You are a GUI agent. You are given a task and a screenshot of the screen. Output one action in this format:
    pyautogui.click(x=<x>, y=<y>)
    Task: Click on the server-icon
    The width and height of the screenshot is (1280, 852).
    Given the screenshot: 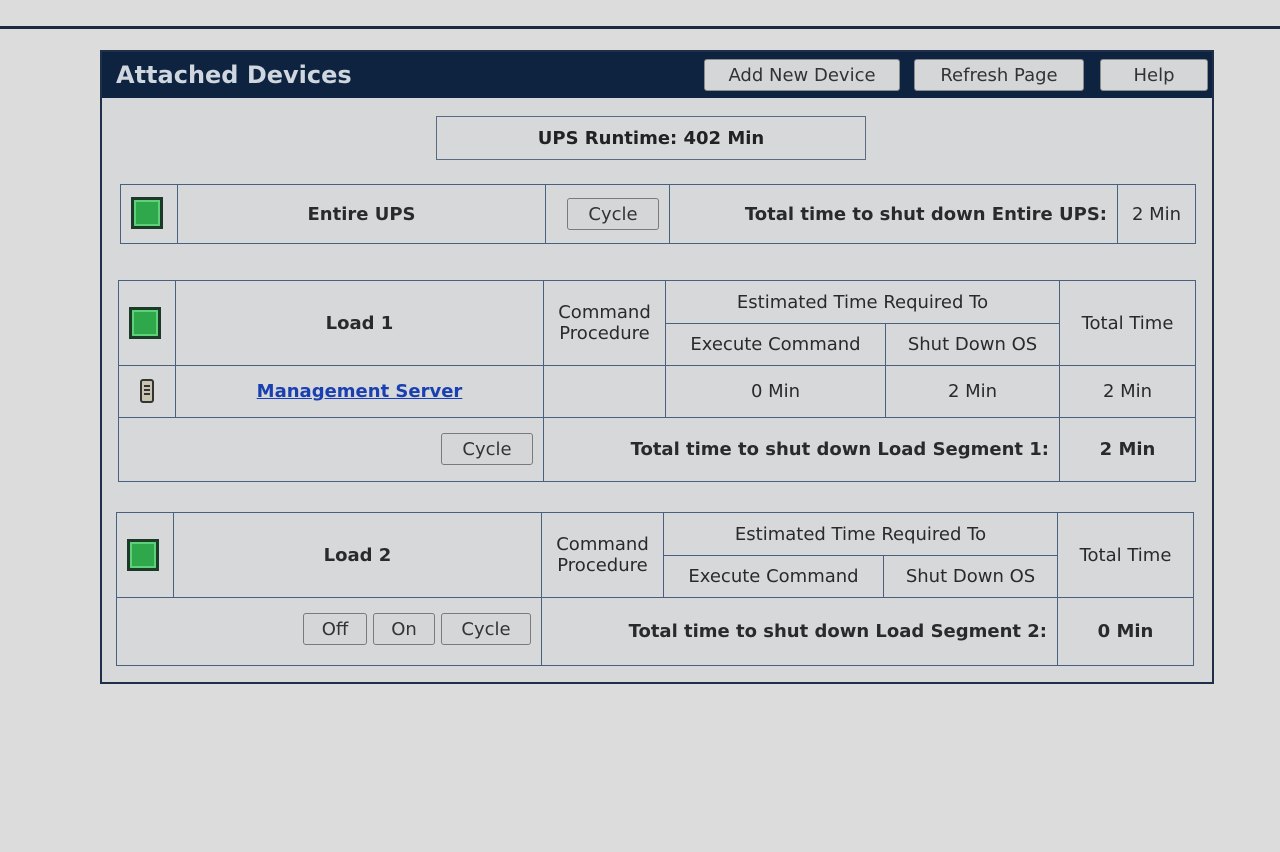 What is the action you would take?
    pyautogui.click(x=147, y=391)
    